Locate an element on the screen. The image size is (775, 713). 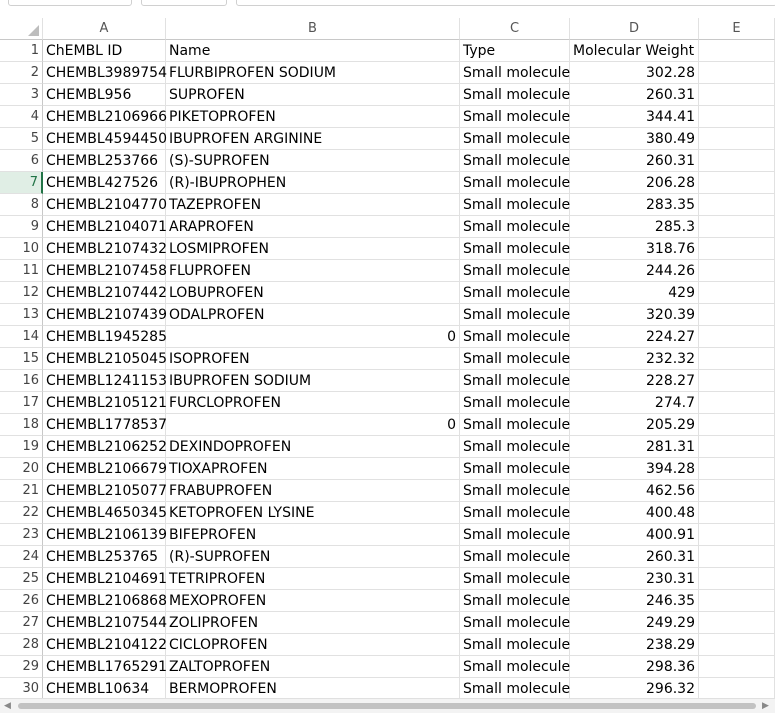
cell-name: DEXINDOPROFEN is located at coordinates (313, 447).